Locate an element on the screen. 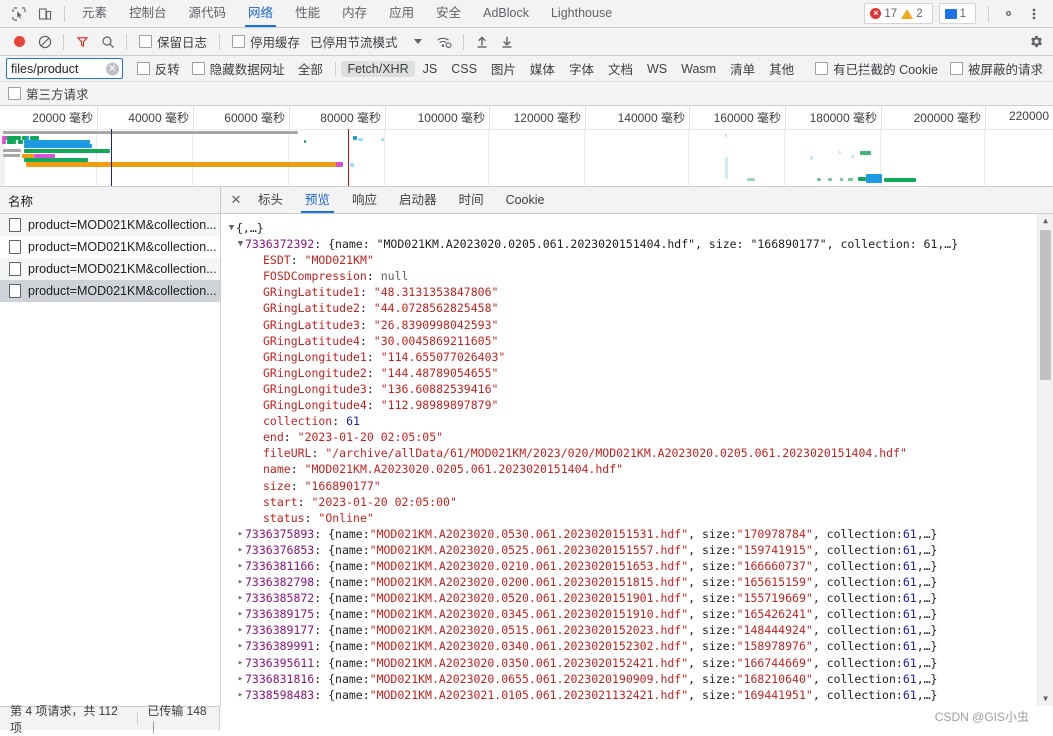 The height and width of the screenshot is (736, 1053). third-party-checkbox: 第三方请求 is located at coordinates (51, 93).